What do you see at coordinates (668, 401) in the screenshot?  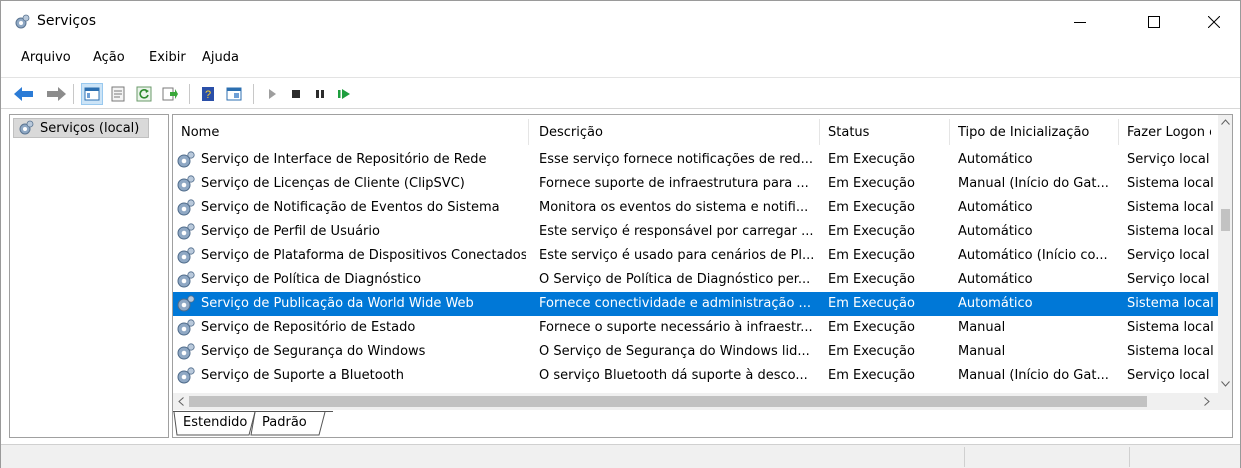 I see `horizontal-scroll-thumb` at bounding box center [668, 401].